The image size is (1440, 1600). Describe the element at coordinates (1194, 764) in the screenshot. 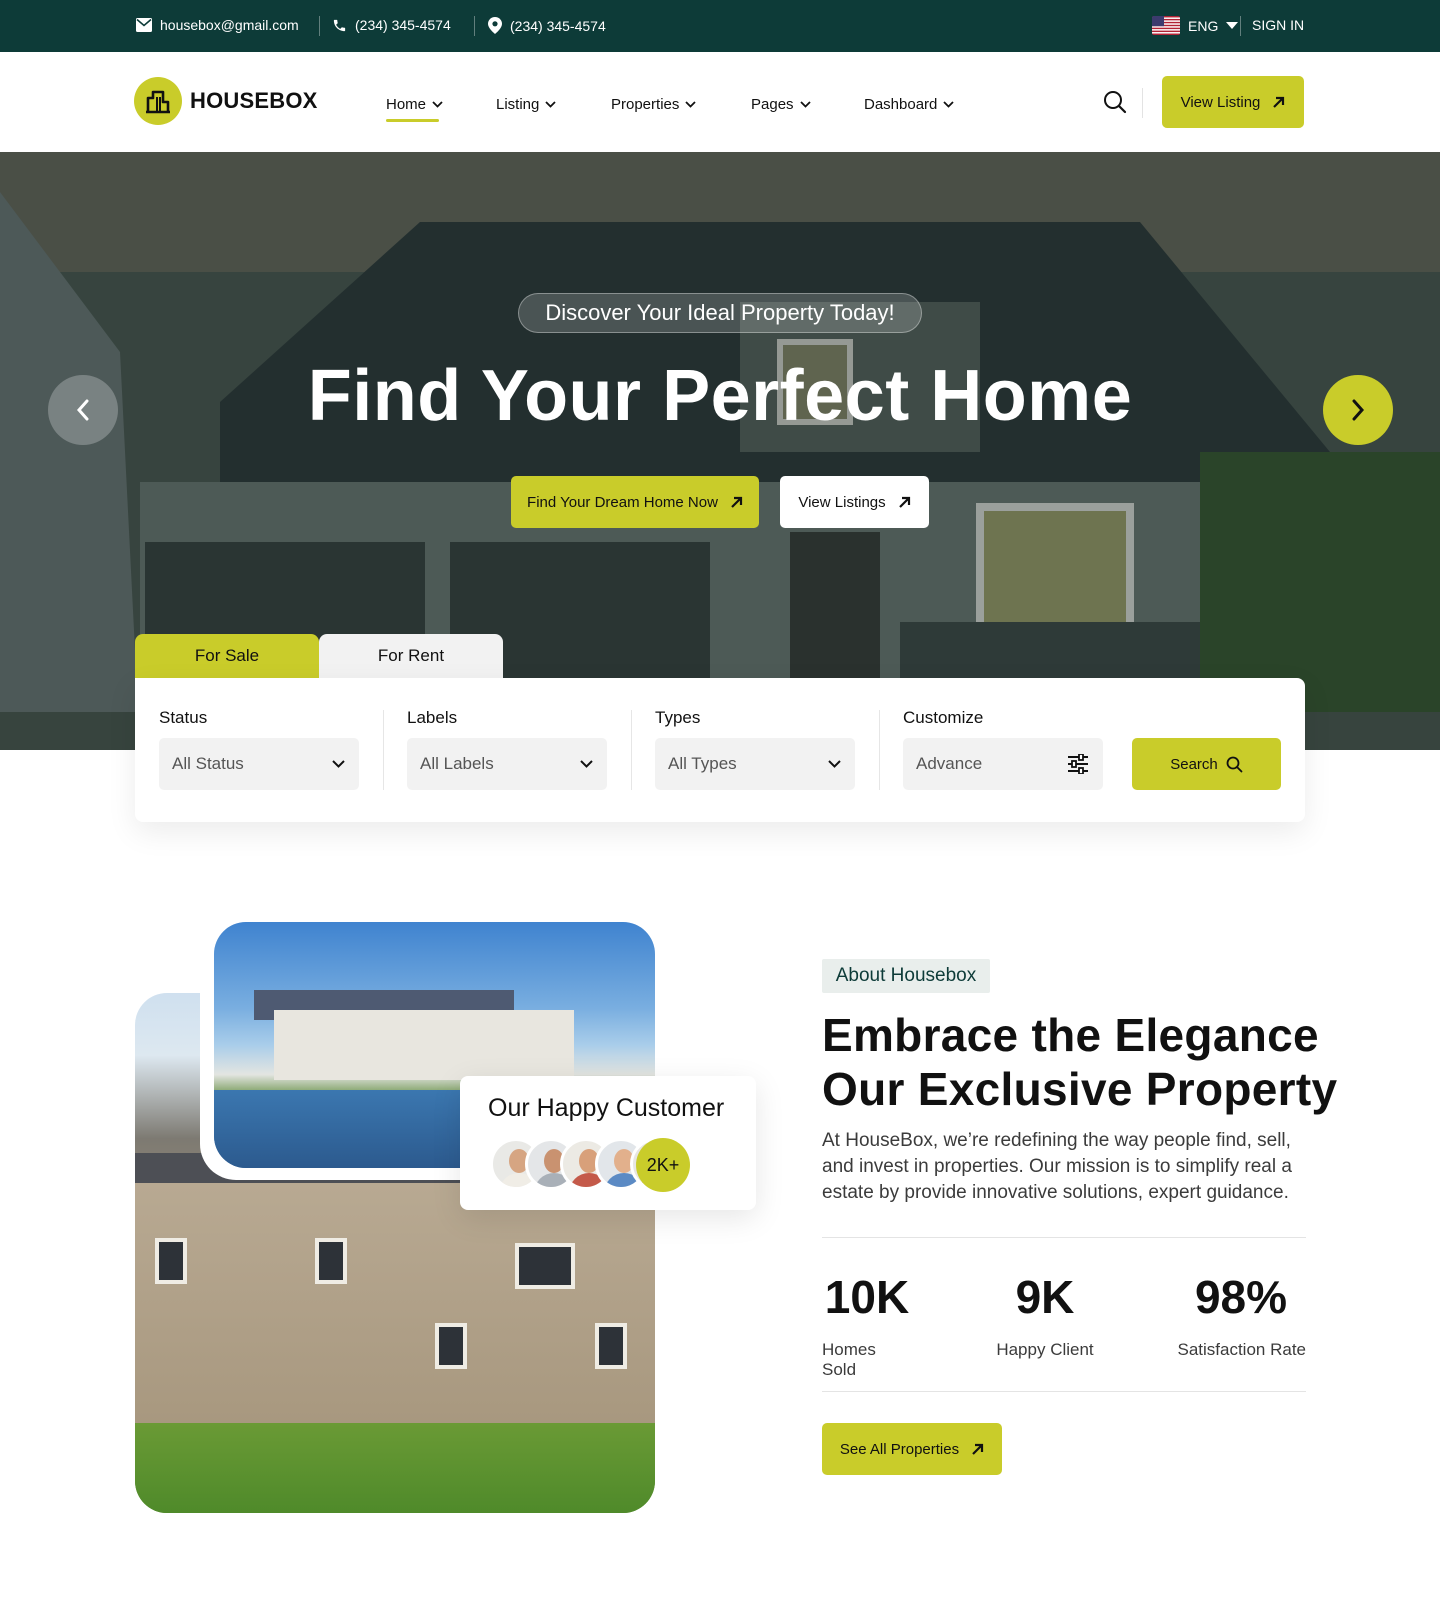

I see `button-label: Search` at that location.